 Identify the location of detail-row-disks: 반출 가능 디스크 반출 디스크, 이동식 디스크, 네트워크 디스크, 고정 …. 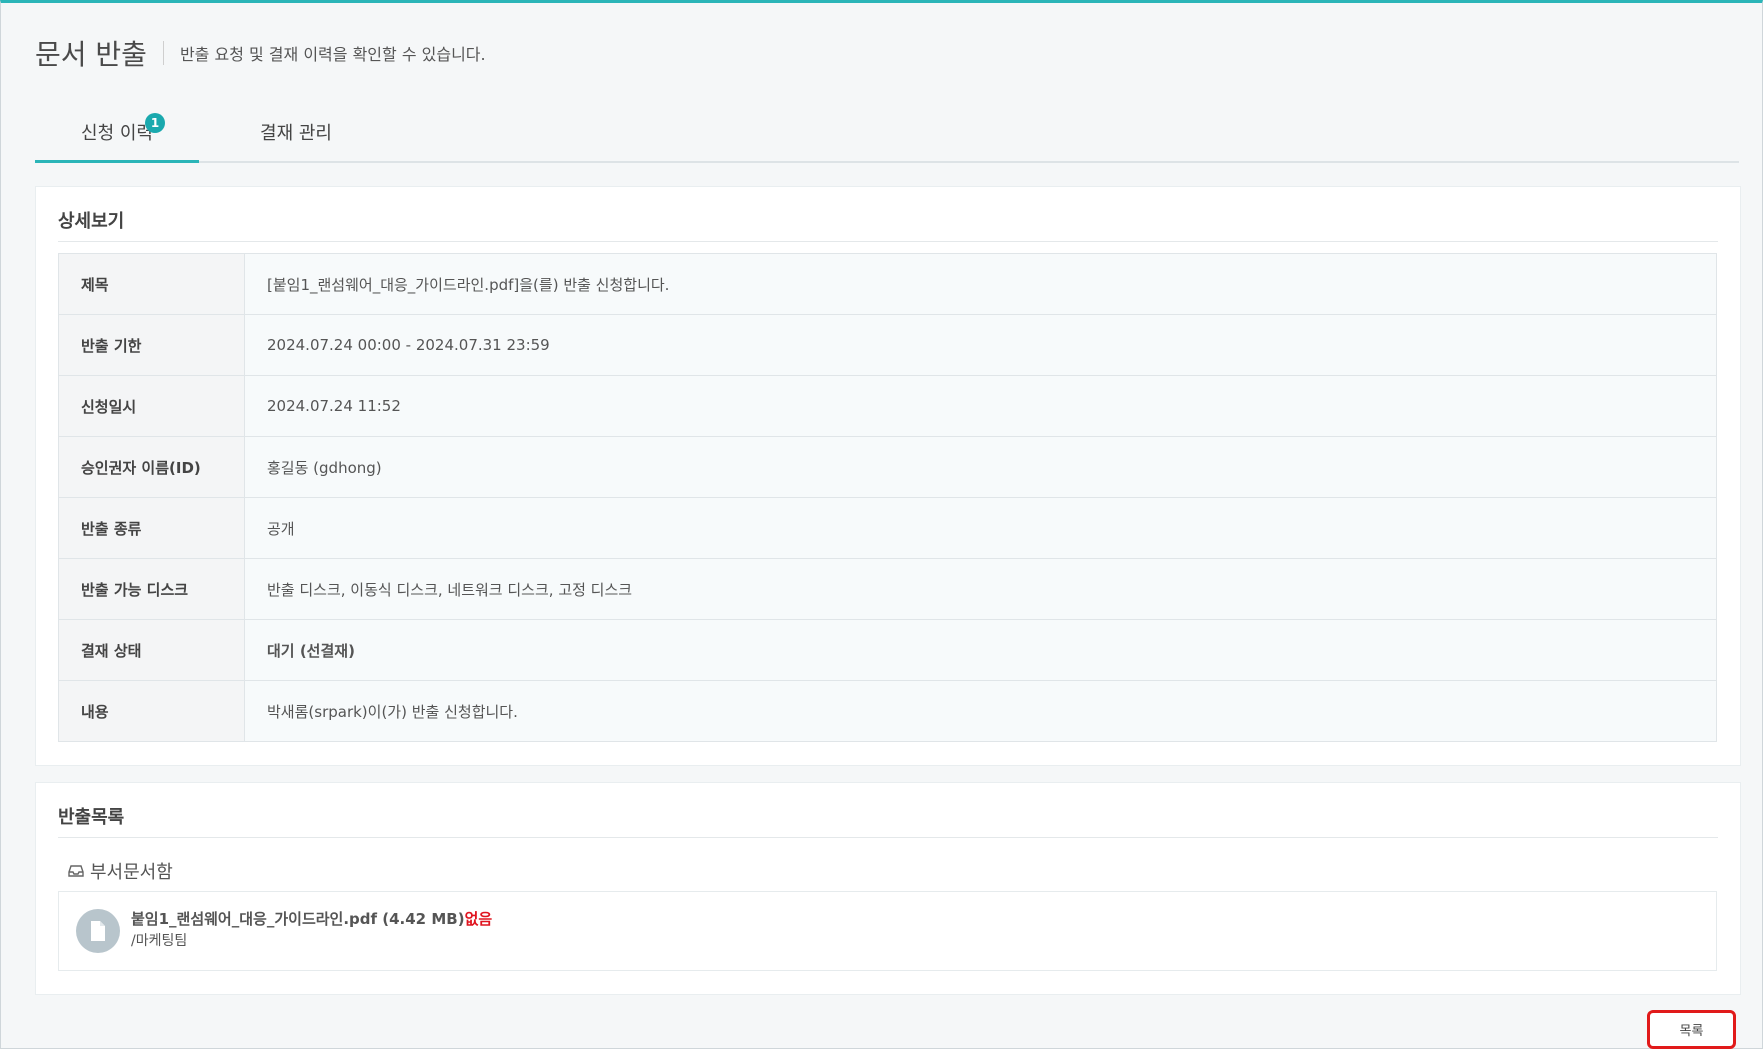
(887, 589).